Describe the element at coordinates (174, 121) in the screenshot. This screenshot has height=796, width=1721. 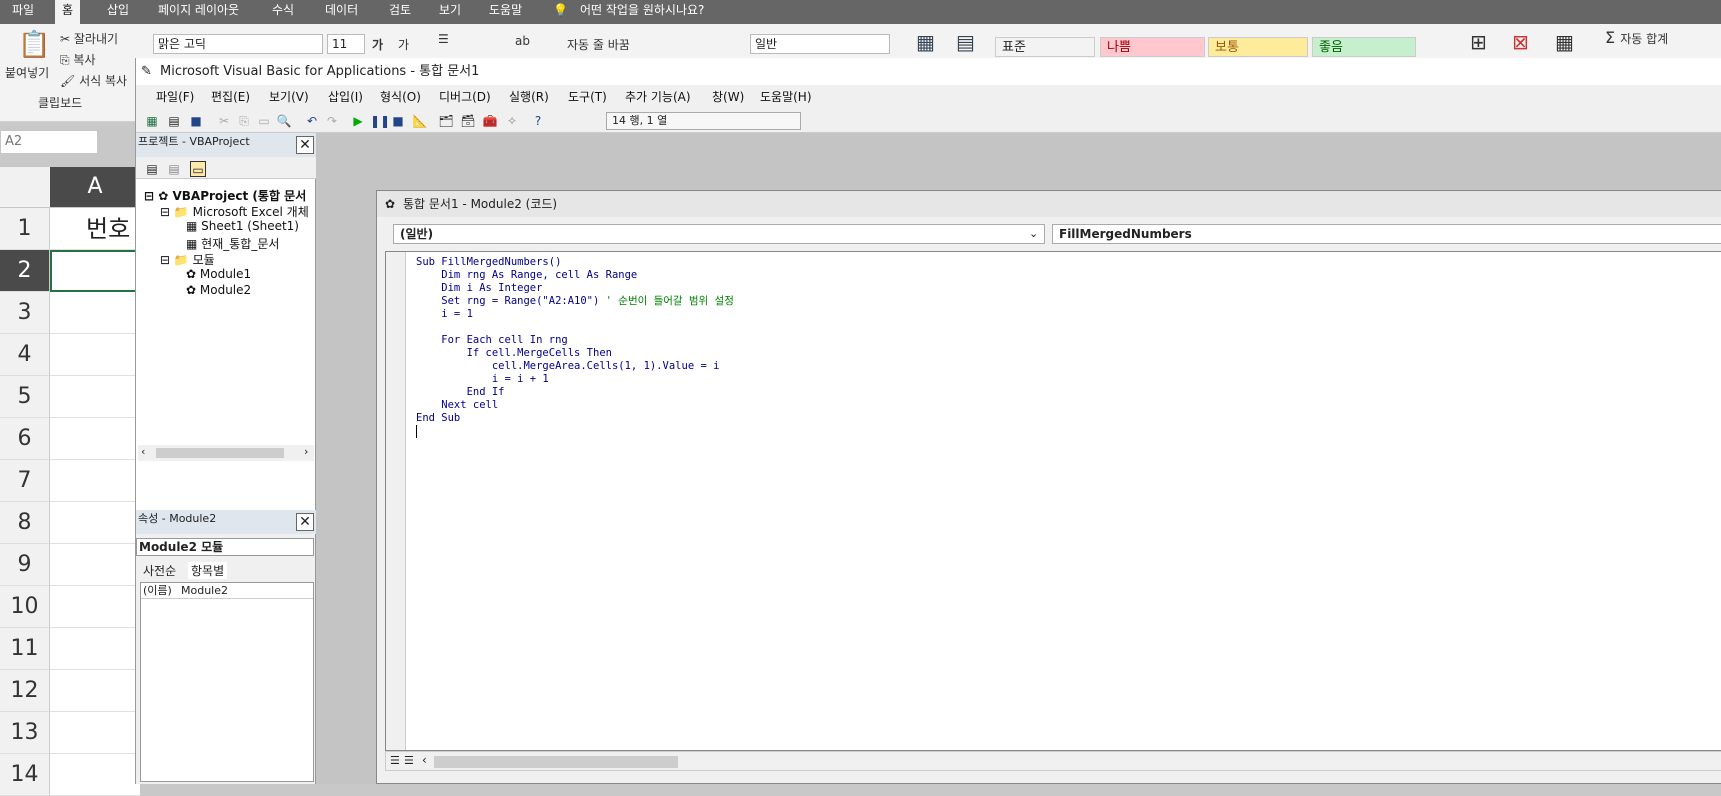
I see `insert-module-icon: ▤` at that location.